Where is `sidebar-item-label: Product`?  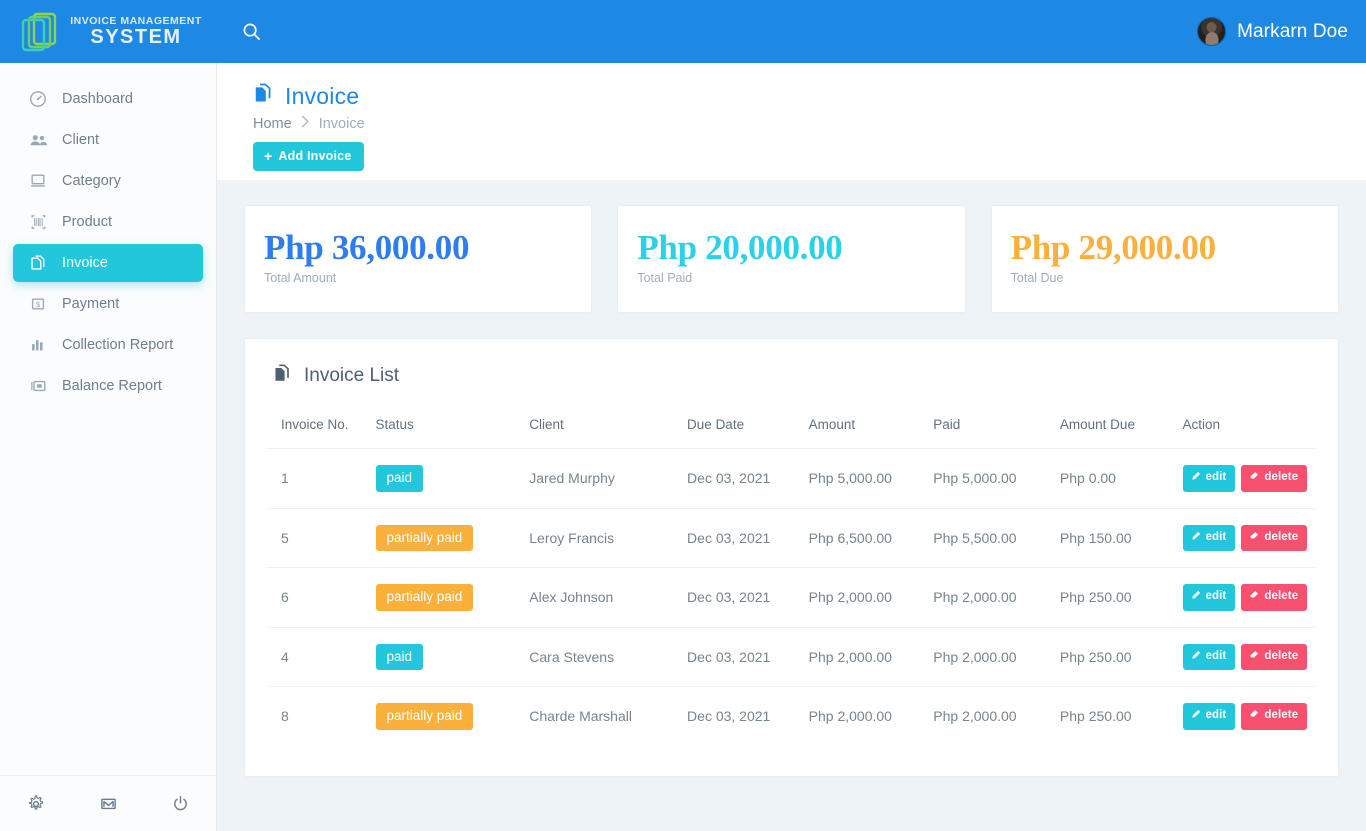
sidebar-item-label: Product is located at coordinates (87, 222).